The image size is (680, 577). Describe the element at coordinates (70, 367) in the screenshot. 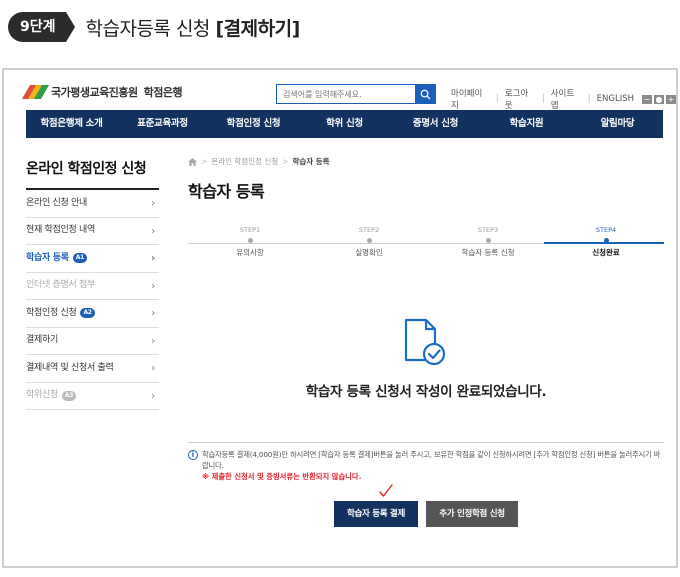

I see `sidebar-item-label: 결제내역 및 신청서 출력` at that location.